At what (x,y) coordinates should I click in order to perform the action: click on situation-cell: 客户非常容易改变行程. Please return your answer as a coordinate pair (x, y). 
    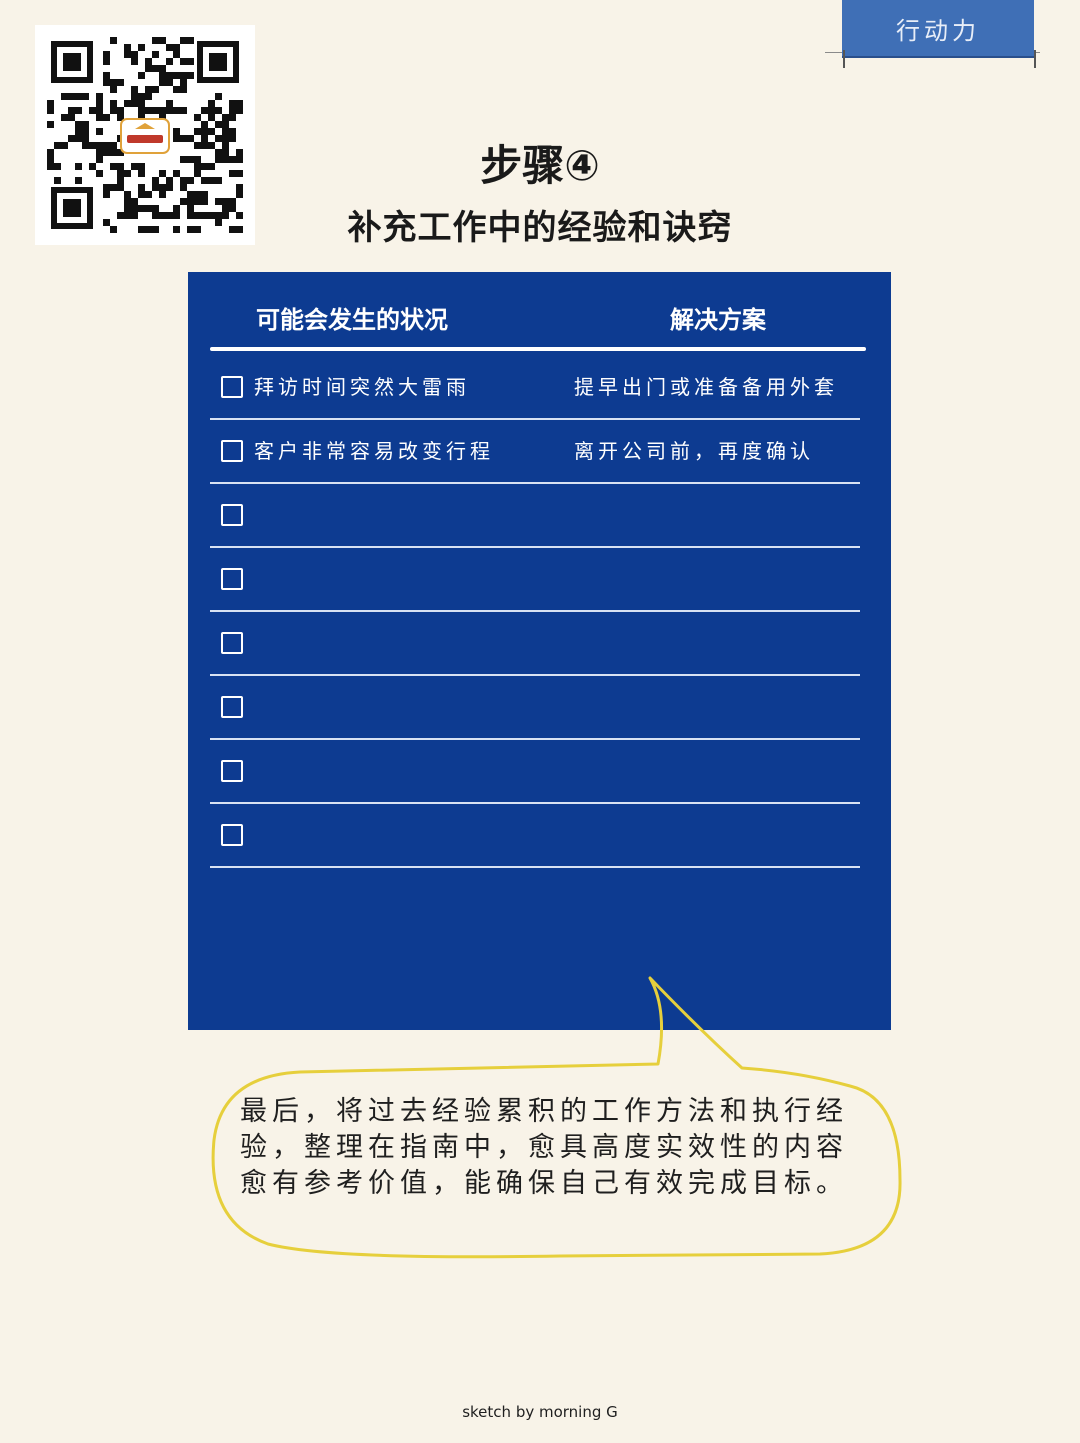
    Looking at the image, I should click on (374, 451).